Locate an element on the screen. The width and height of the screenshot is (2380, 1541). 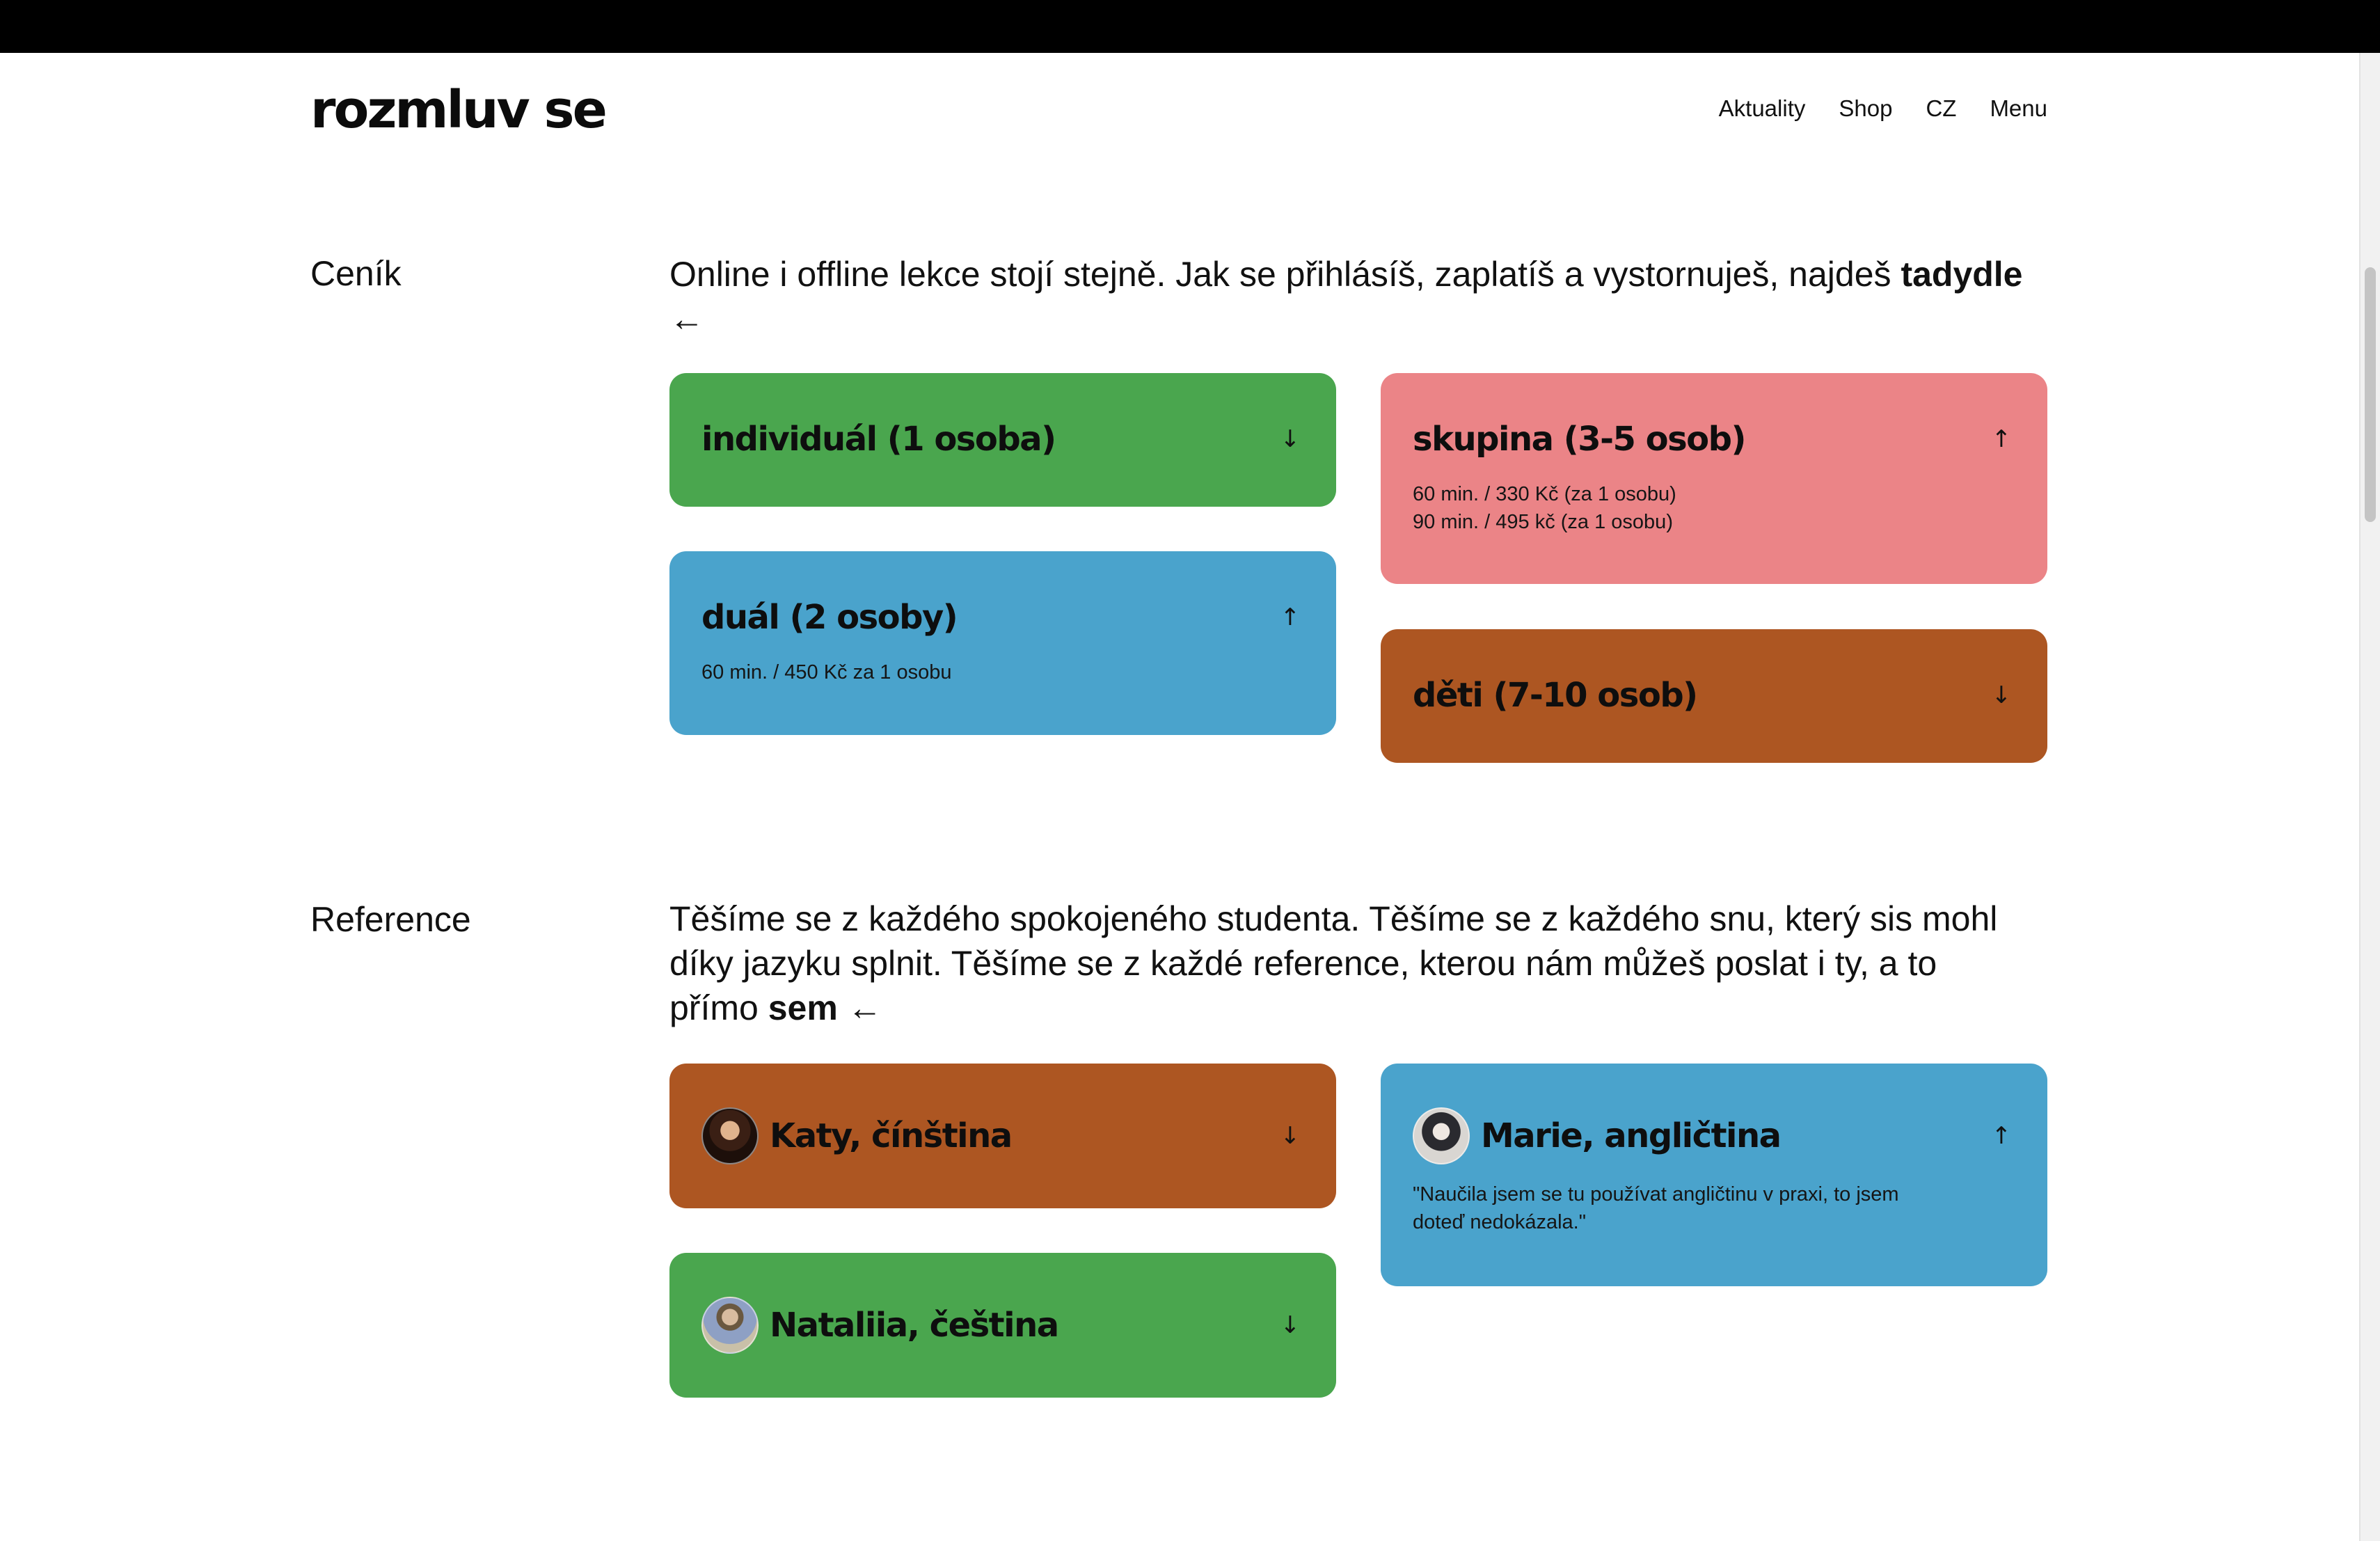
reference-card-katy: Katy, čínština ↓ is located at coordinates (1002, 1136).